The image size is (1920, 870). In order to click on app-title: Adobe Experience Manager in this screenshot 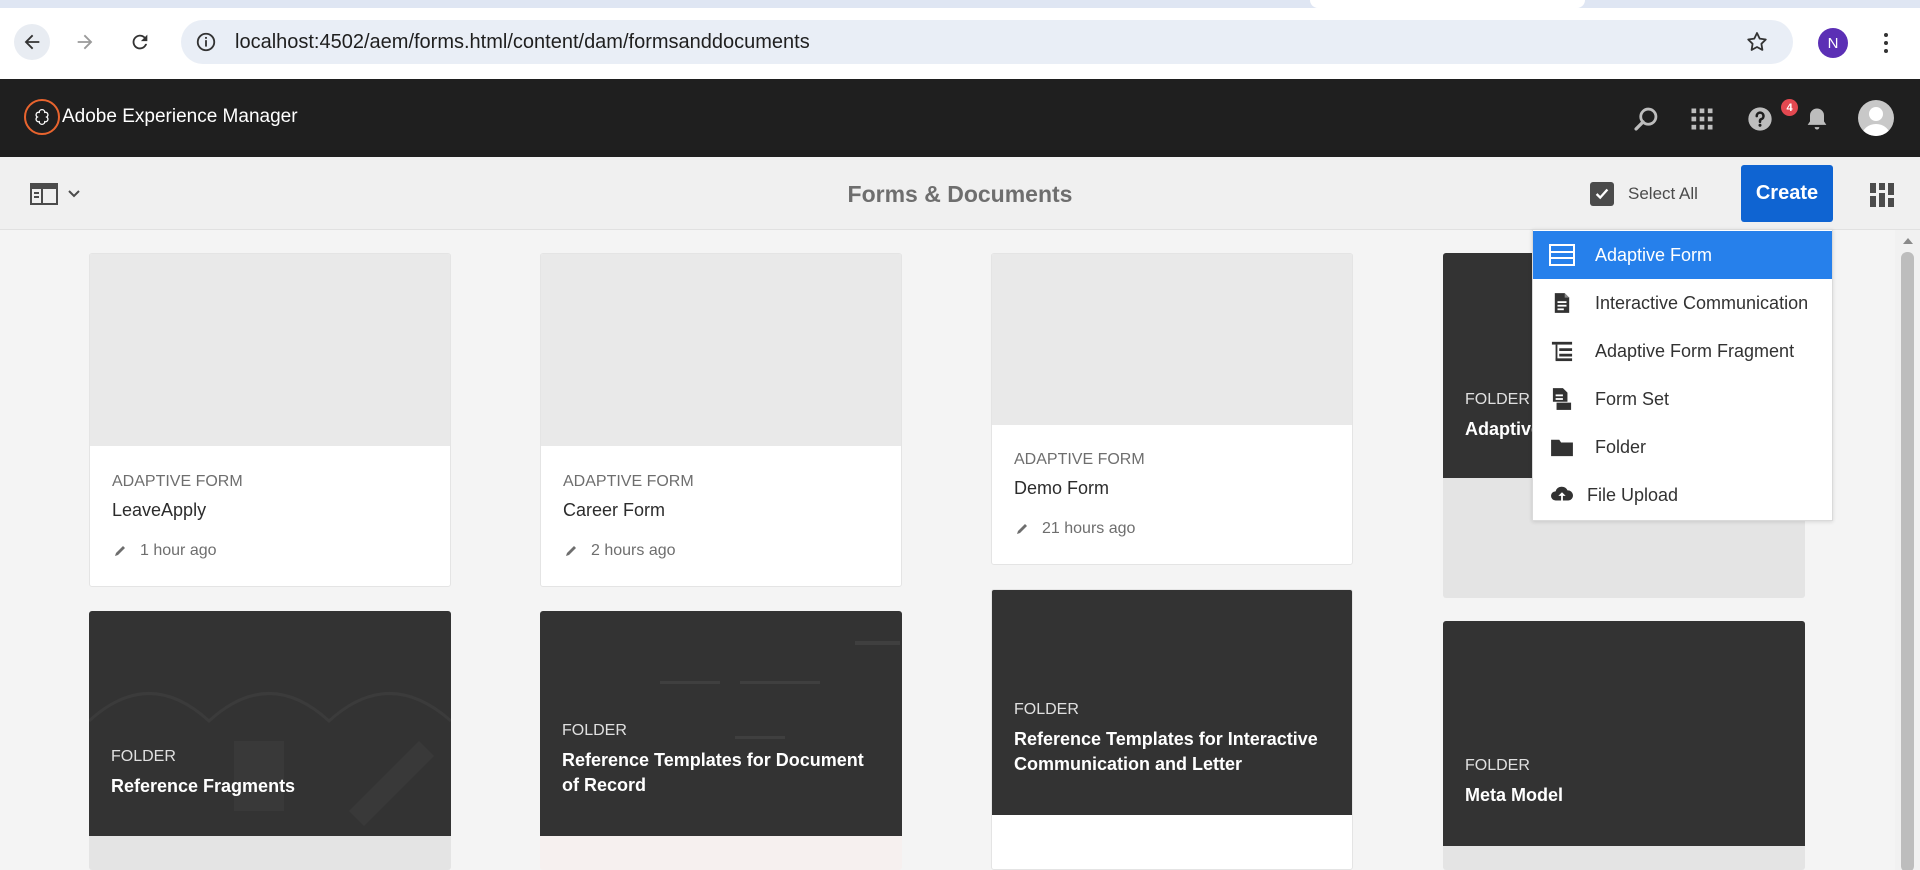, I will do `click(180, 117)`.